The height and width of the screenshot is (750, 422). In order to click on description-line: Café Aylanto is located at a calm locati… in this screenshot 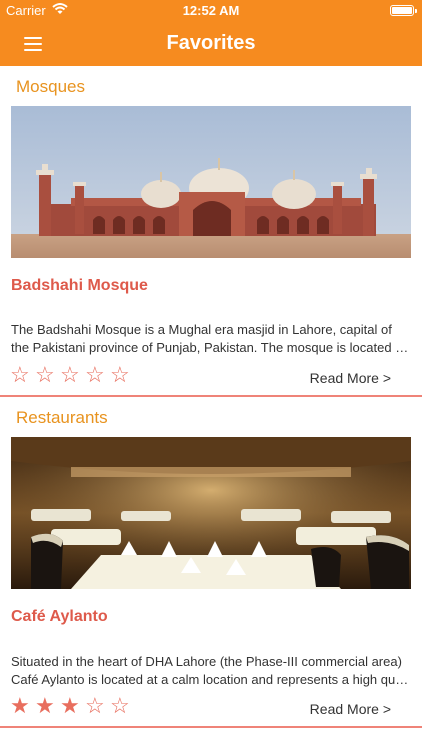, I will do `click(211, 679)`.